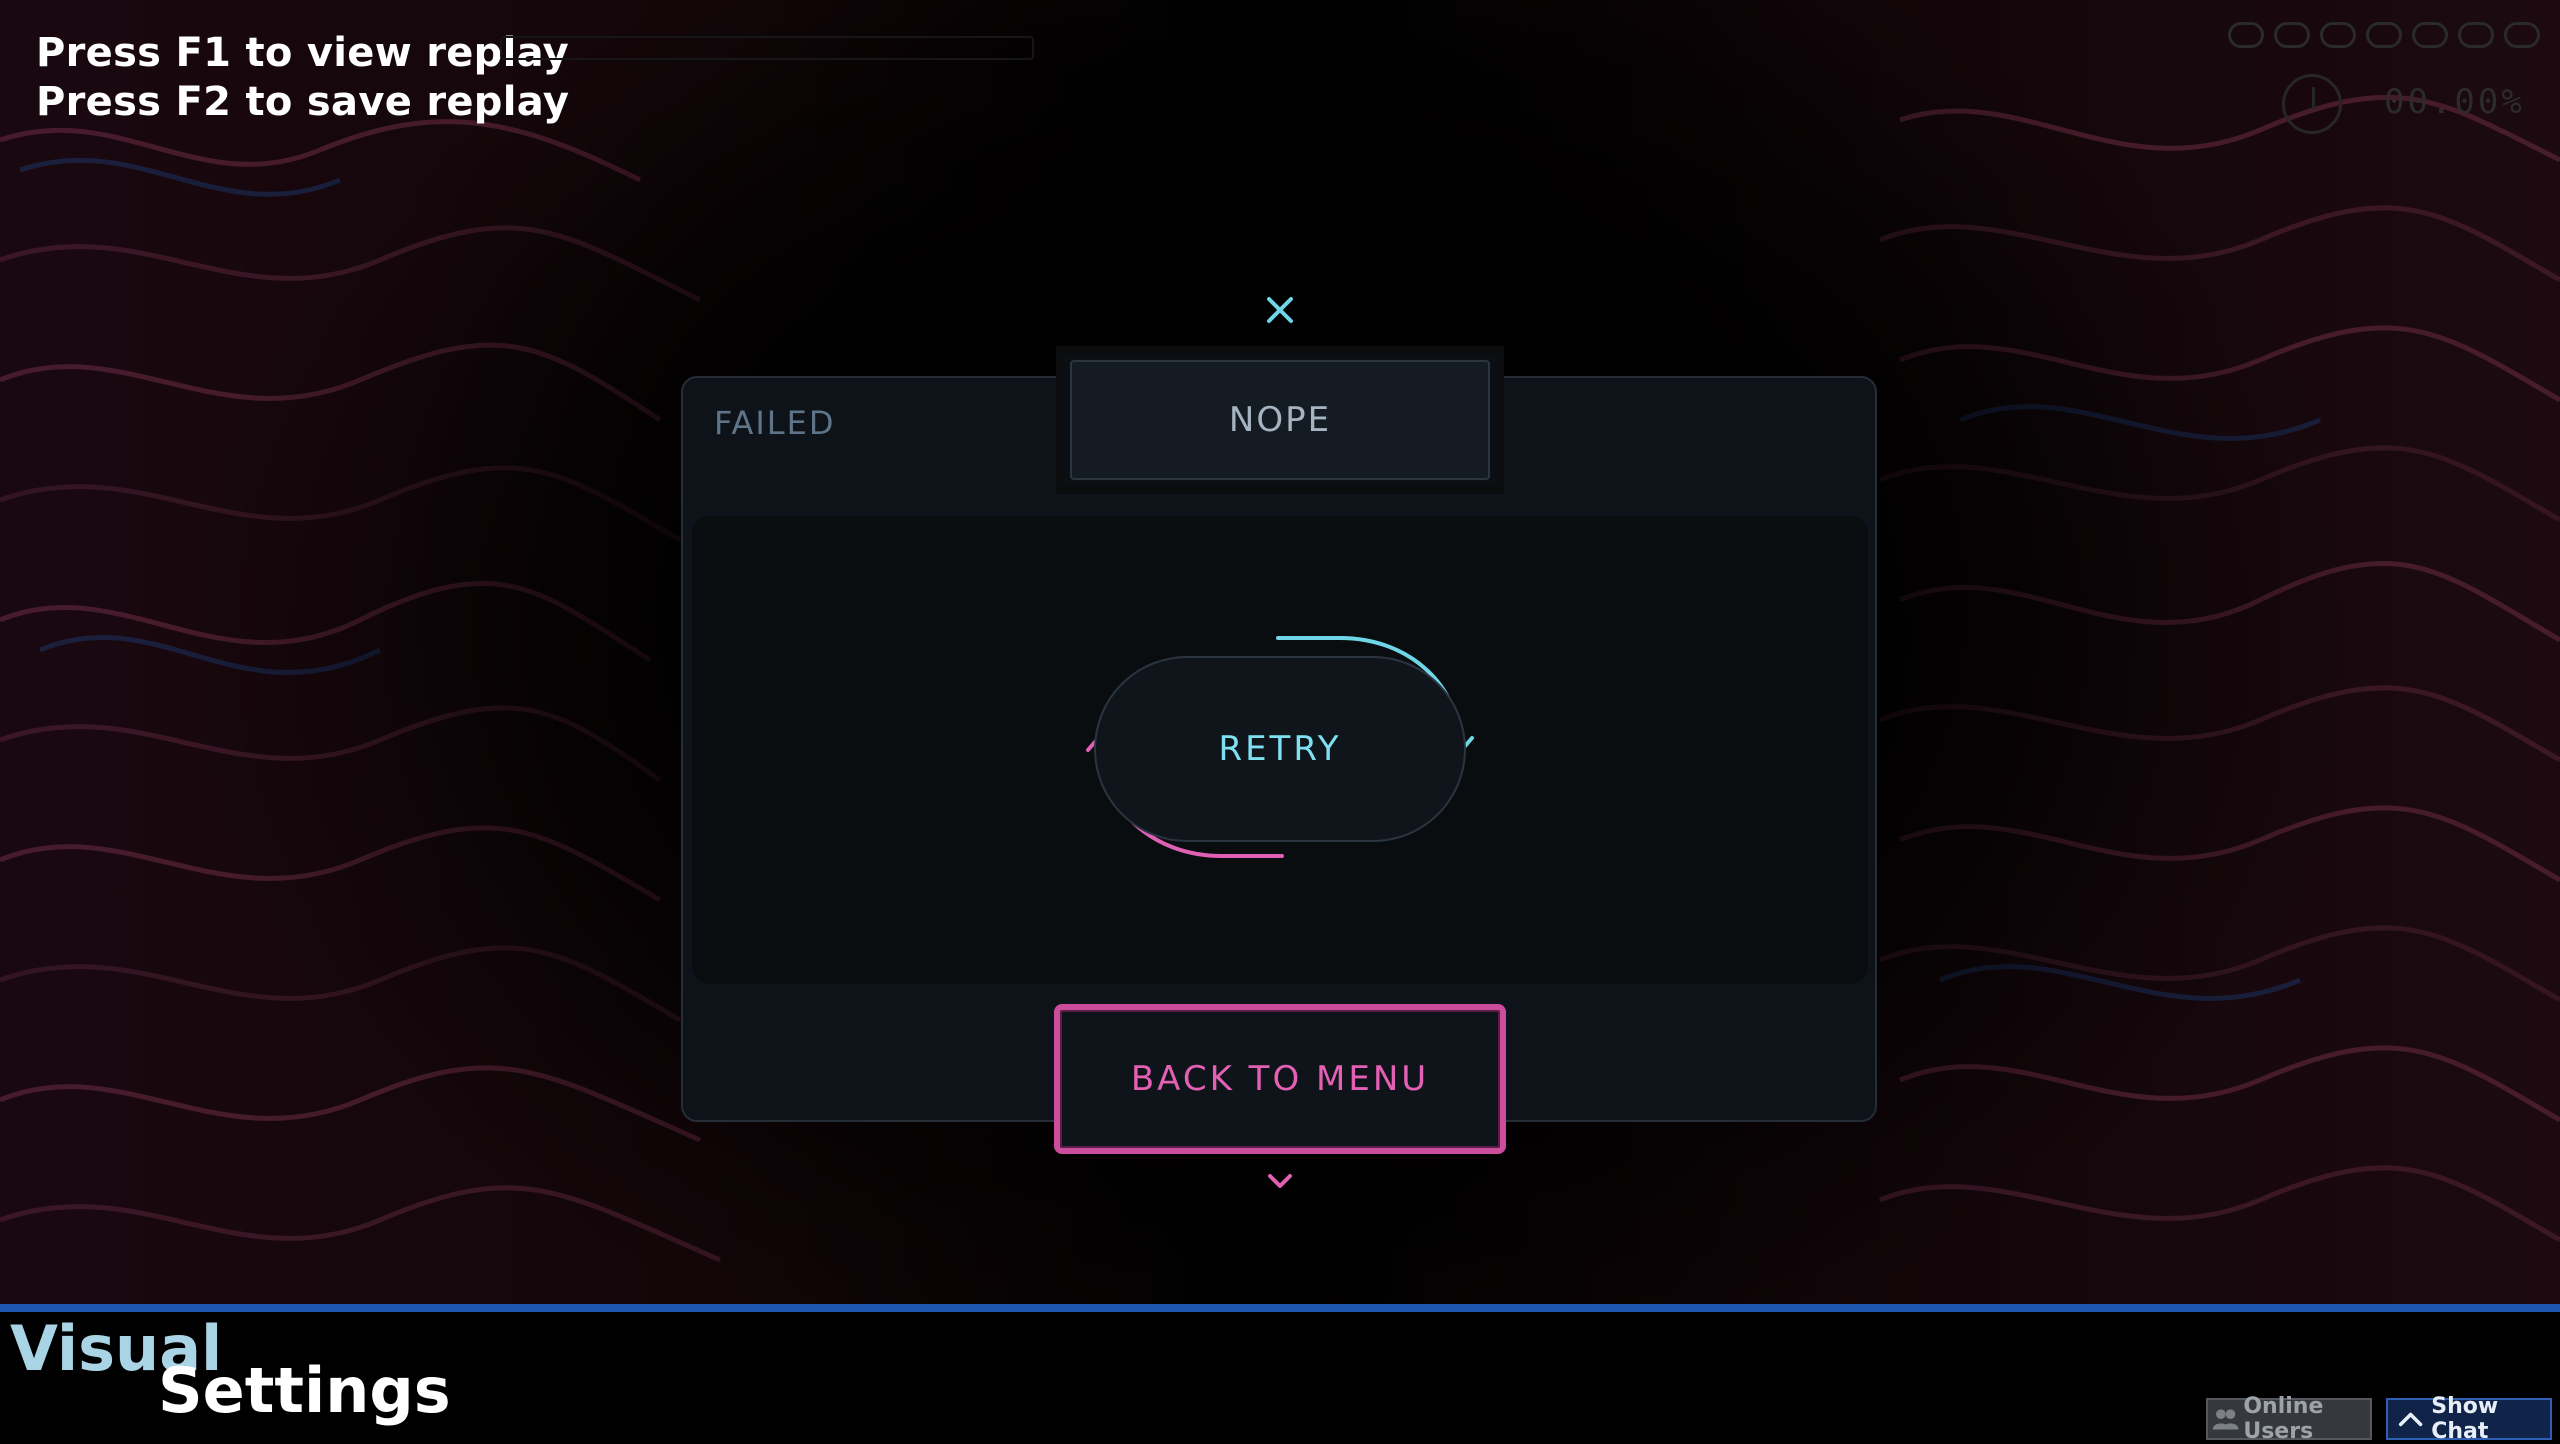 The height and width of the screenshot is (1444, 2560). I want to click on chevron-down-glyph, so click(1280, 1181).